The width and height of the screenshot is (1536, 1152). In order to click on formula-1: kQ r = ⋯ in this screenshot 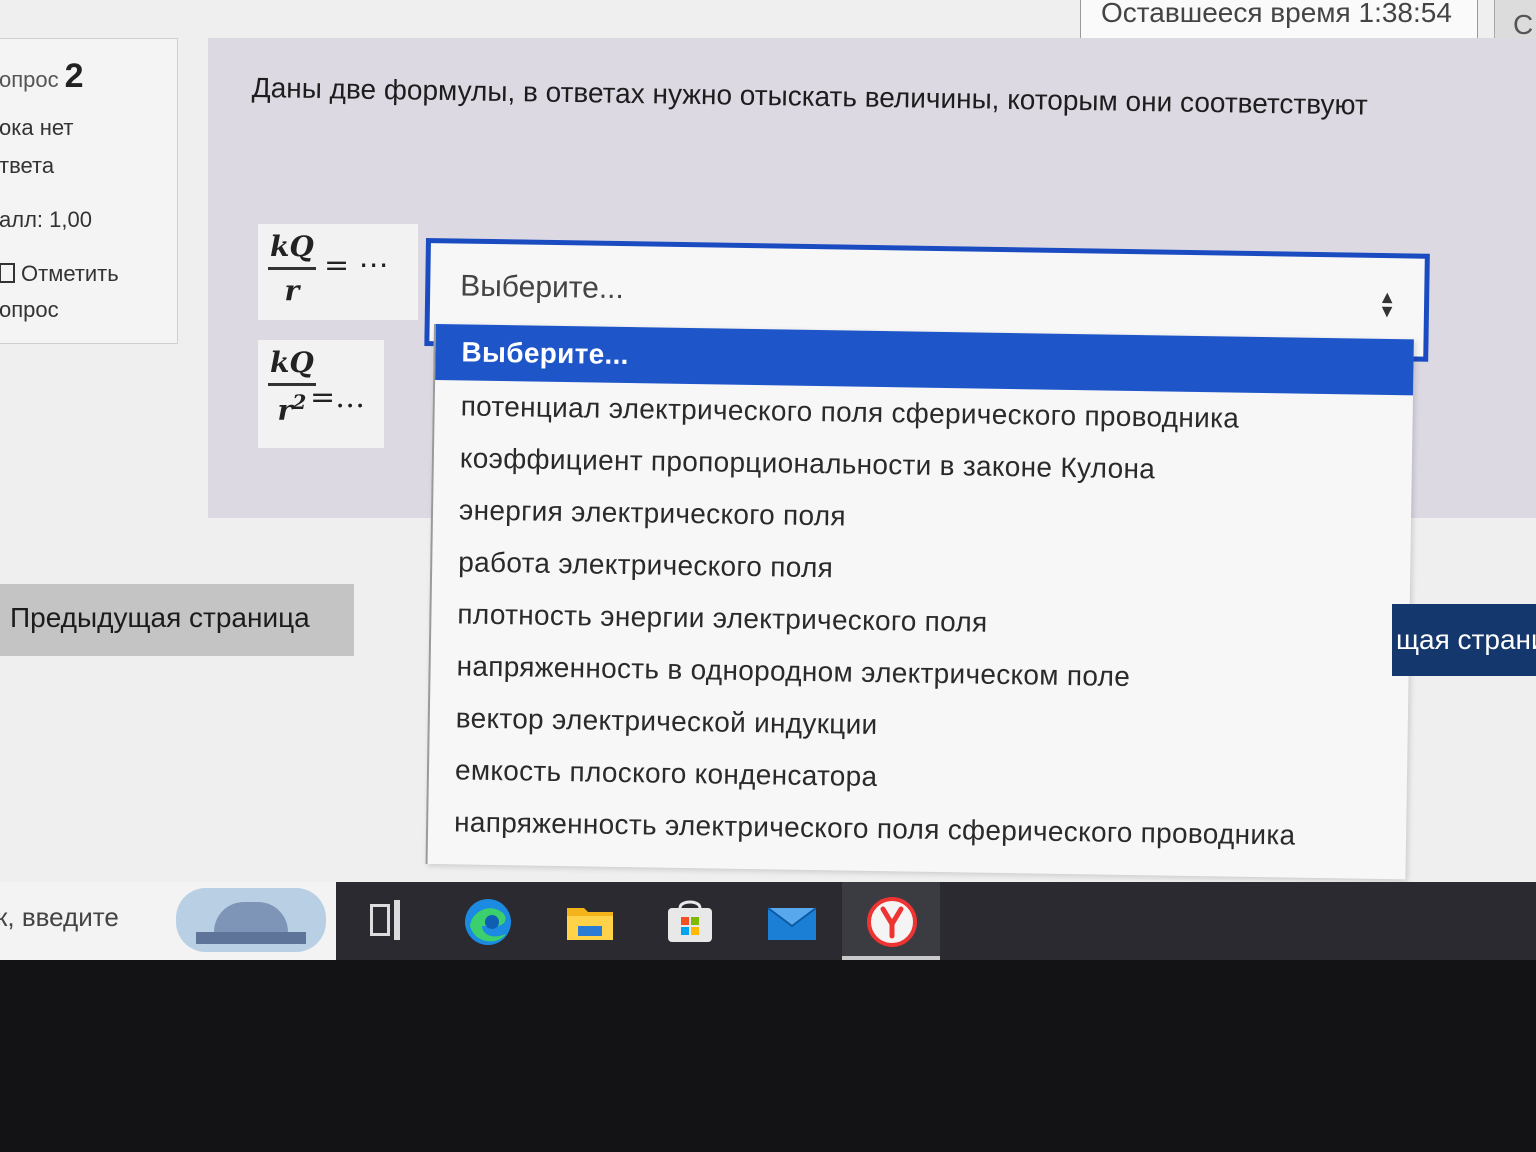, I will do `click(338, 272)`.